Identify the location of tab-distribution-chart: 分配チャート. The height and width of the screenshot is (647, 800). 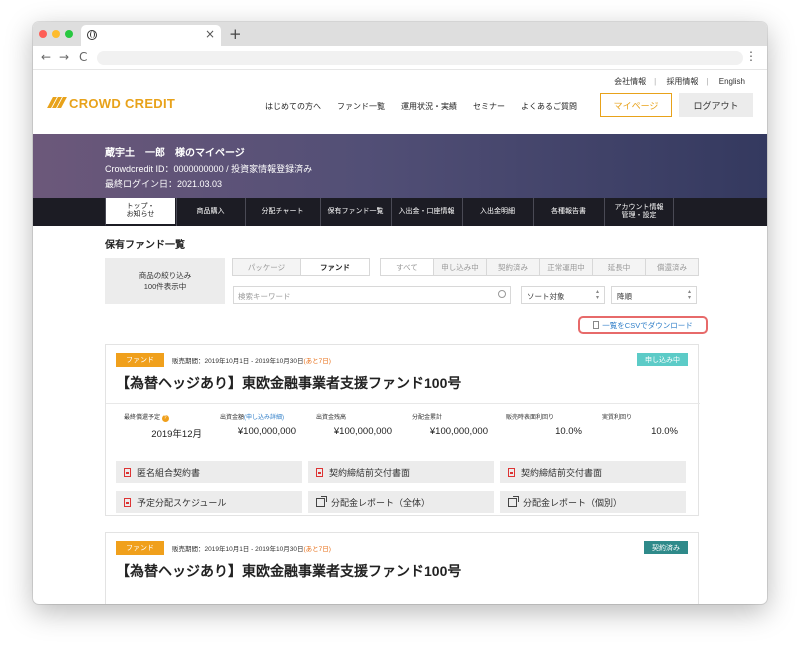
(282, 212).